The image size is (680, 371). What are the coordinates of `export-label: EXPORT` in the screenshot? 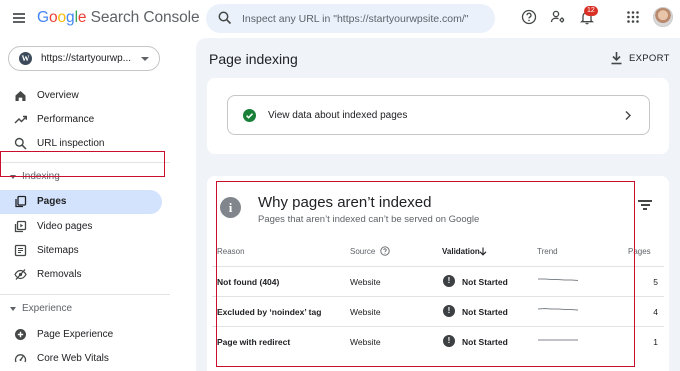 It's located at (649, 58).